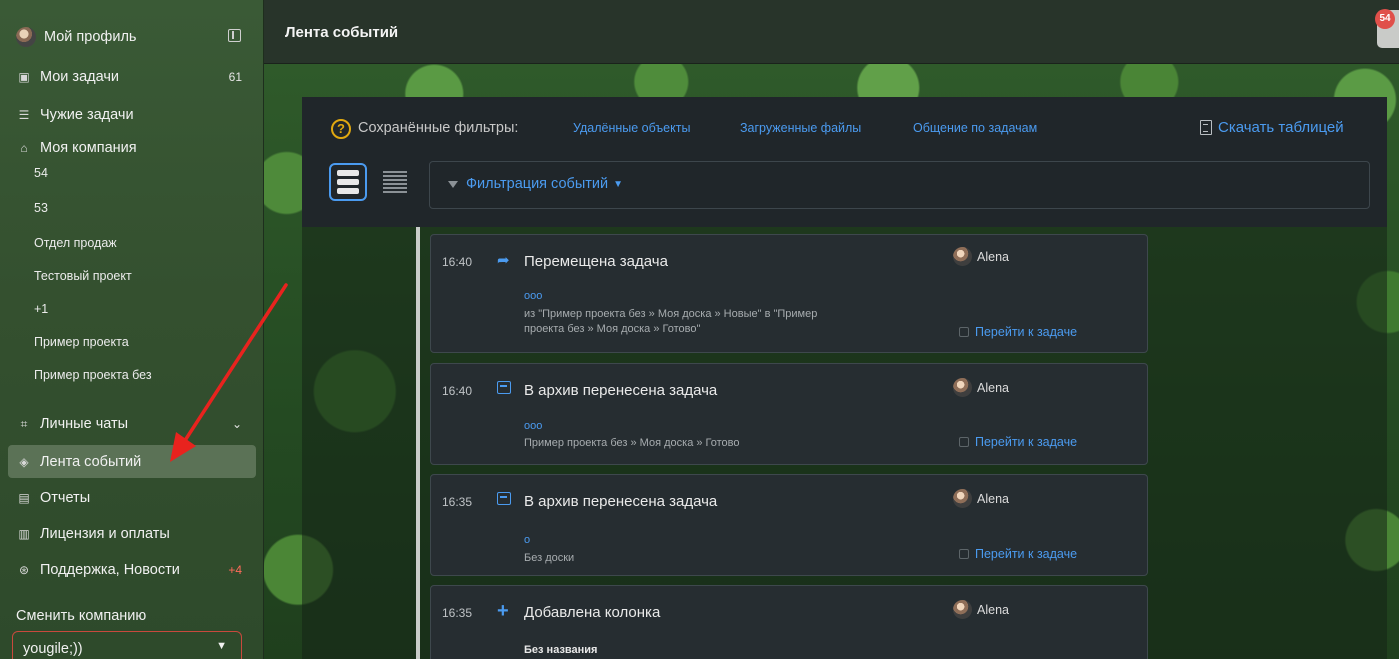 Image resolution: width=1399 pixels, height=659 pixels. Describe the element at coordinates (91, 462) in the screenshot. I see `sidebar-item-label: Лента событий` at that location.